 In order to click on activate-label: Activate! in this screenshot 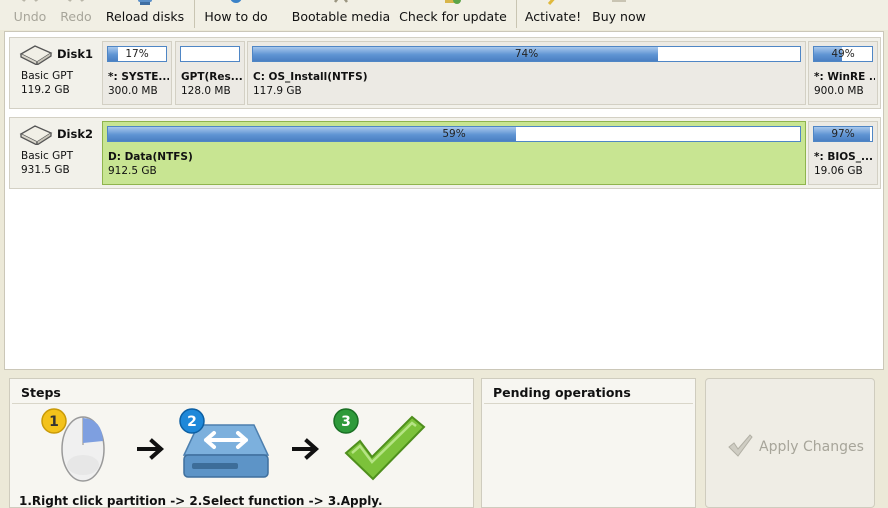, I will do `click(553, 16)`.